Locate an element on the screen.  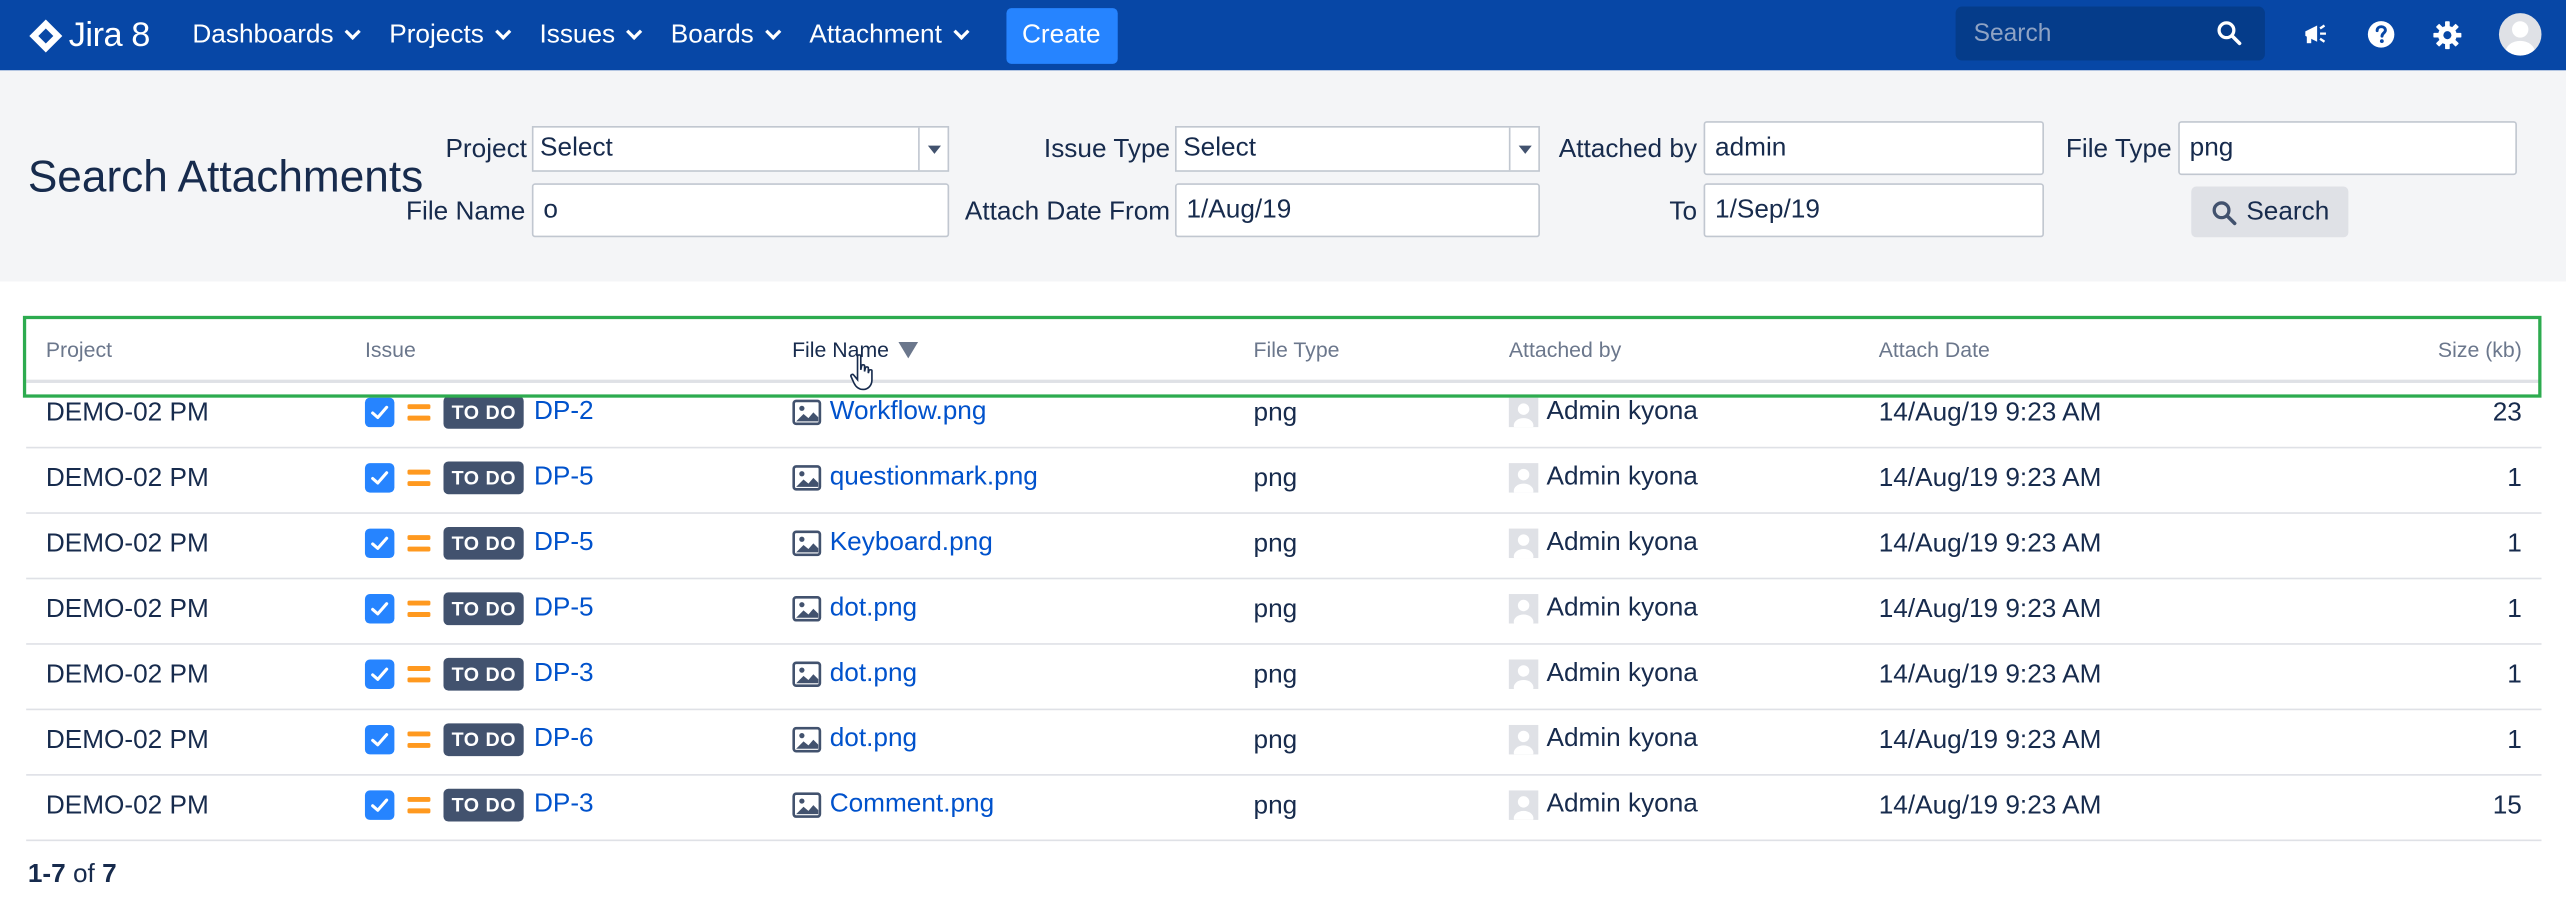
attach-date-to-input: 1/Sep/19 is located at coordinates (1873, 210).